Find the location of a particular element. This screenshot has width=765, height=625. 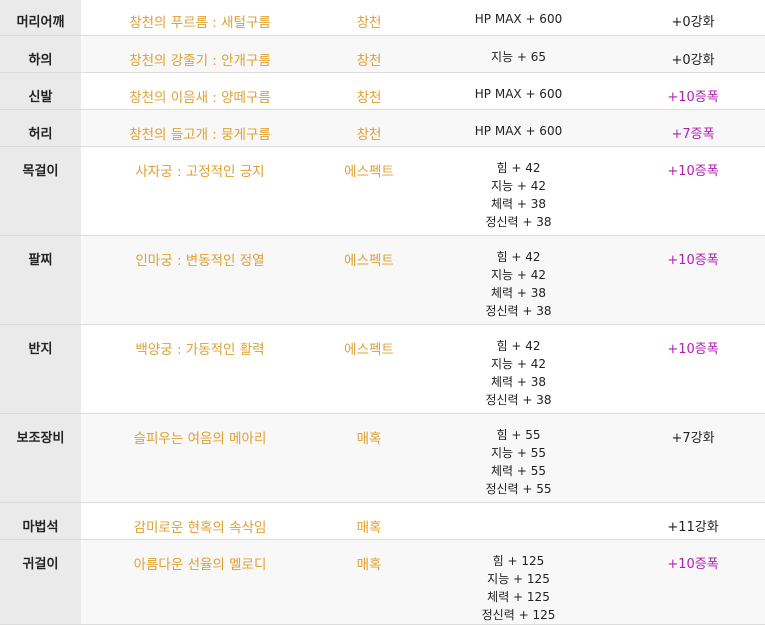

item-name-link: 창천의 푸르름 : 새털구름 is located at coordinates (200, 18).